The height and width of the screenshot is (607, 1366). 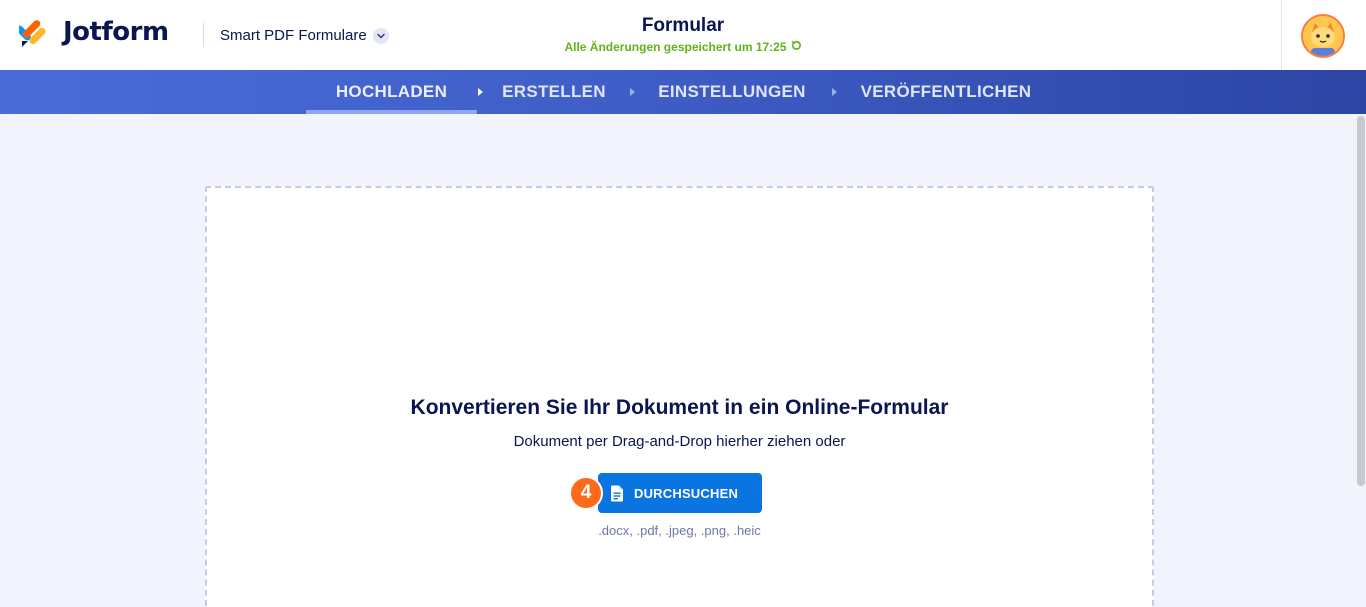 What do you see at coordinates (686, 493) in the screenshot?
I see `browse-button-label: DURCHSUCHEN` at bounding box center [686, 493].